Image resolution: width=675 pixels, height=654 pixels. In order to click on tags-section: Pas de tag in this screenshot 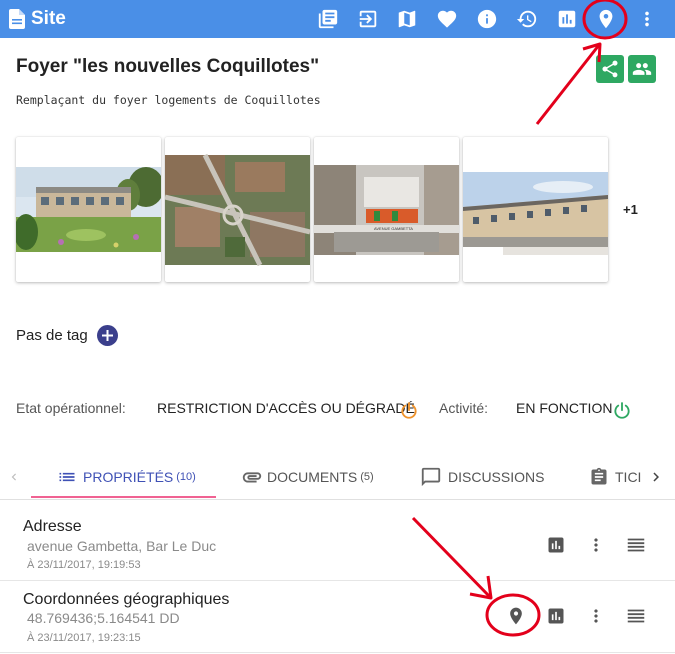, I will do `click(67, 335)`.